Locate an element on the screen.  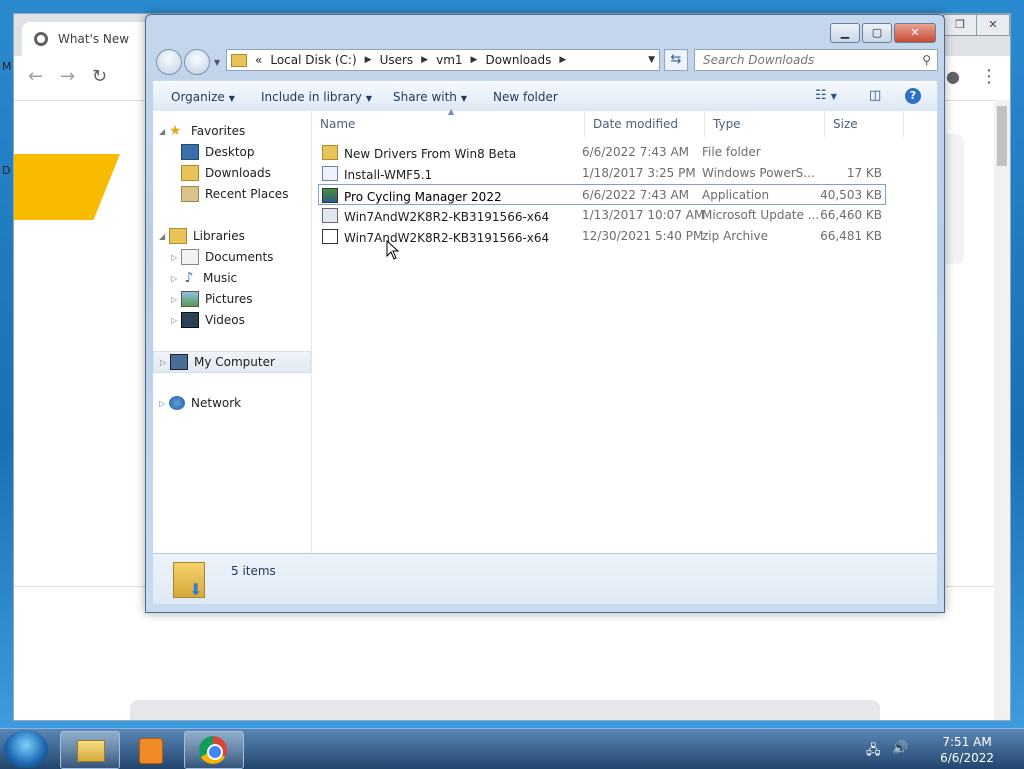
include-in-library-button: Include in library ▼ is located at coordinates (316, 97).